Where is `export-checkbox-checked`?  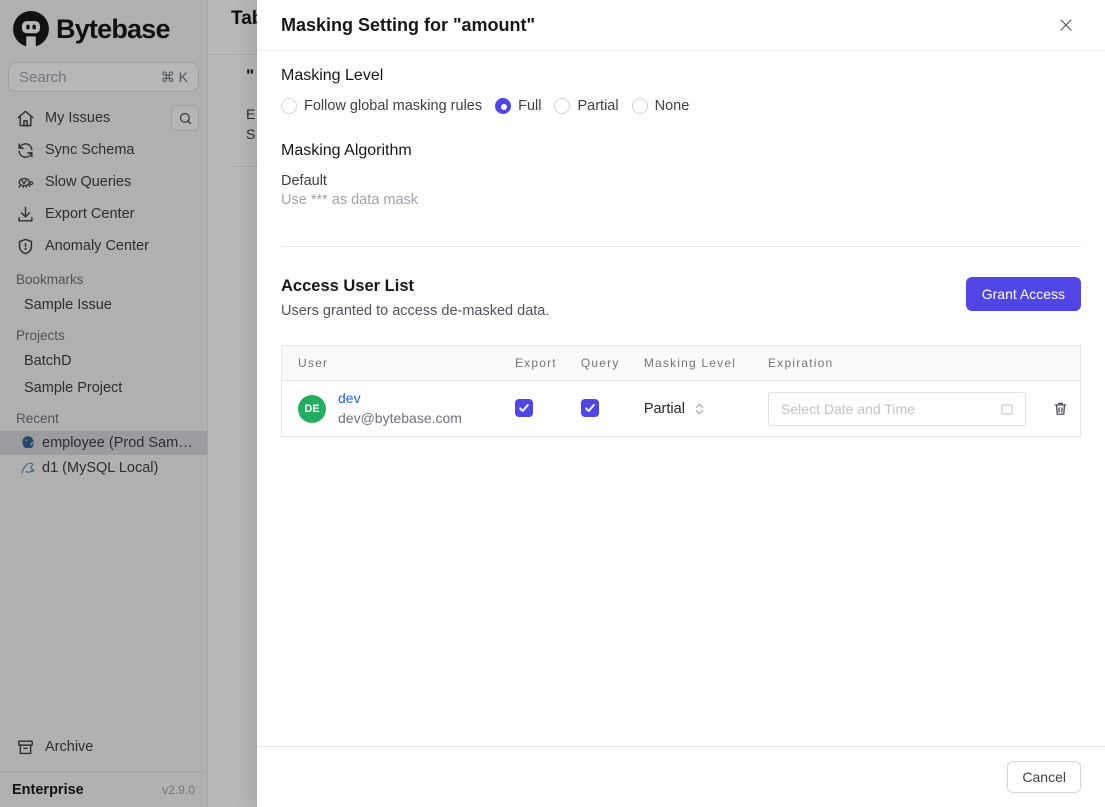 export-checkbox-checked is located at coordinates (523, 407).